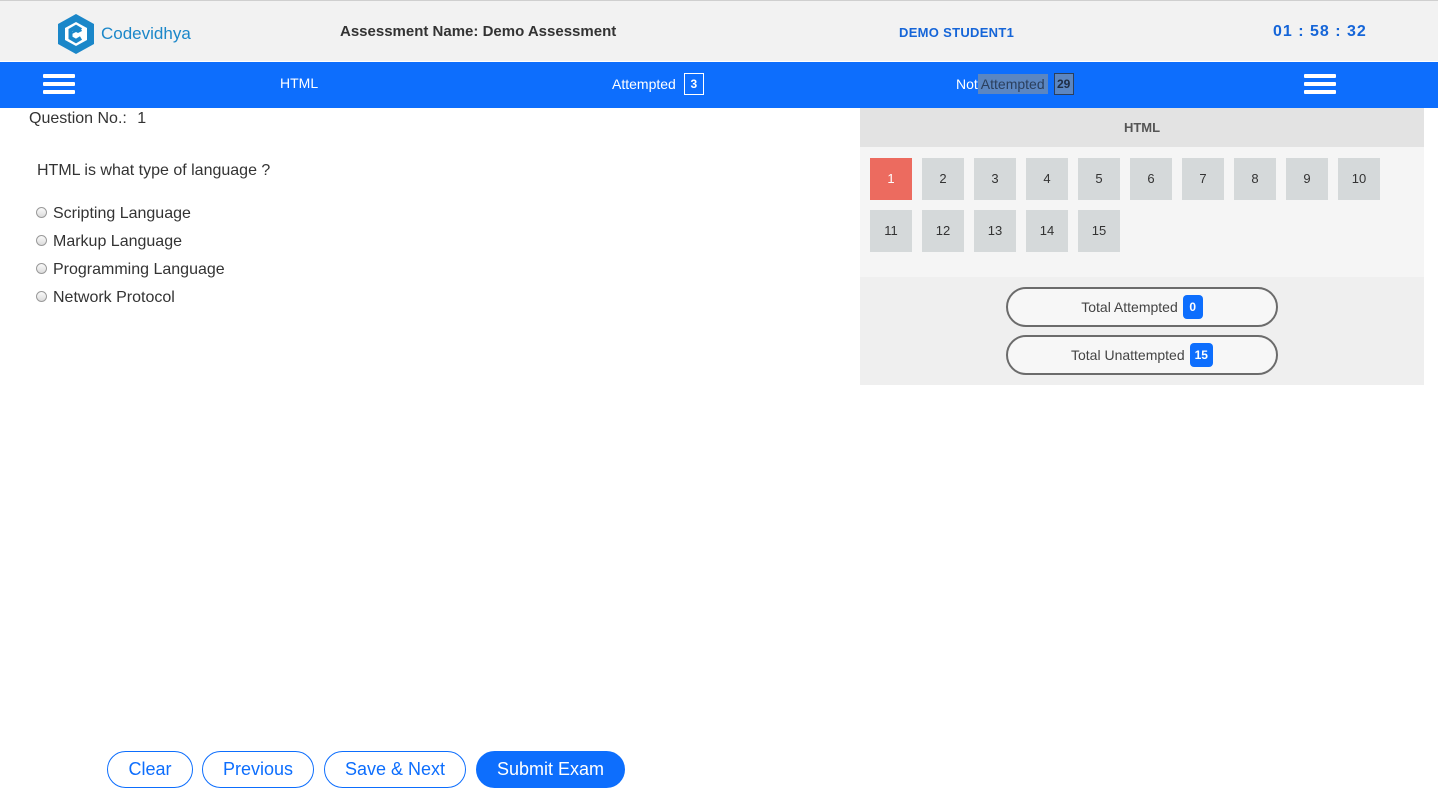  I want to click on option-scripting-language: Scripting Language, so click(130, 214).